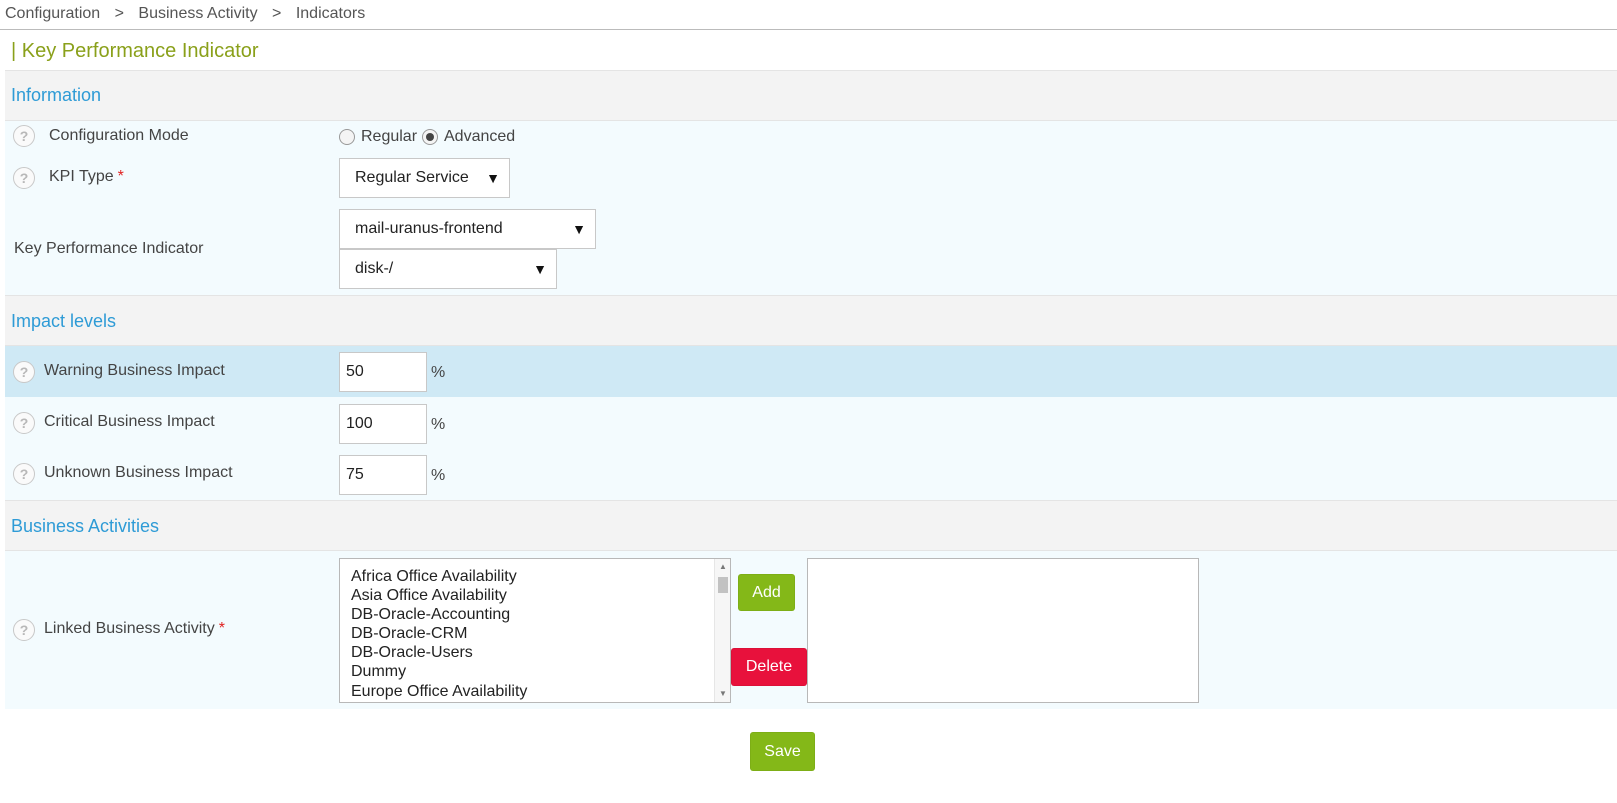 The height and width of the screenshot is (803, 1617). What do you see at coordinates (85, 526) in the screenshot?
I see `section-title-business-activities: Business Activities` at bounding box center [85, 526].